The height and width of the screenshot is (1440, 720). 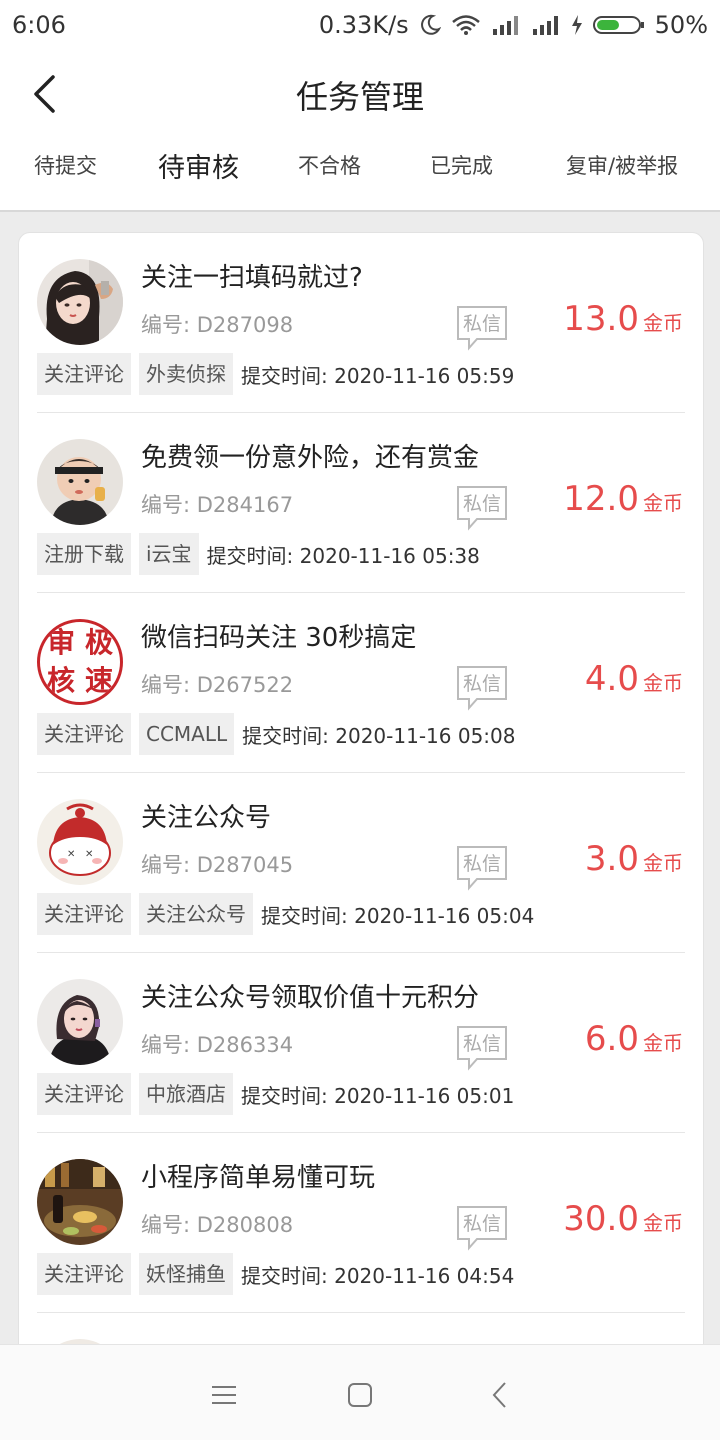 What do you see at coordinates (217, 1045) in the screenshot?
I see `task-number: 编号: D286334` at bounding box center [217, 1045].